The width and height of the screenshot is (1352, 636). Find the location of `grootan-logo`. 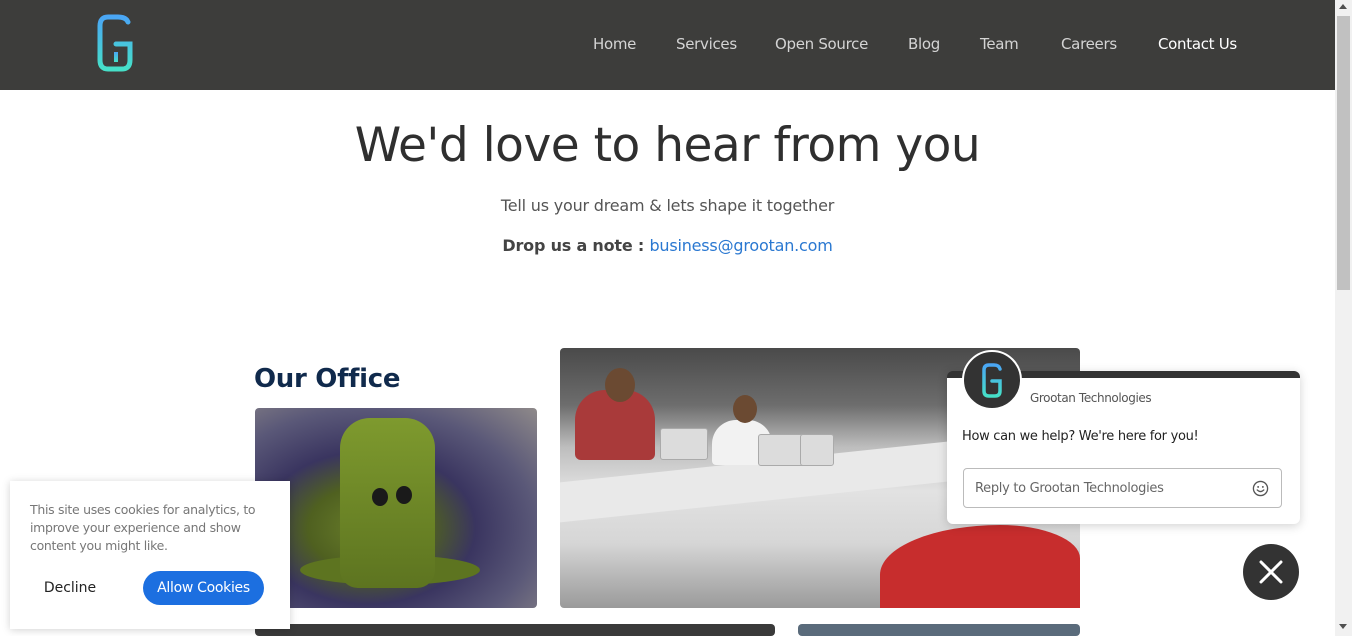

grootan-logo is located at coordinates (115, 43).